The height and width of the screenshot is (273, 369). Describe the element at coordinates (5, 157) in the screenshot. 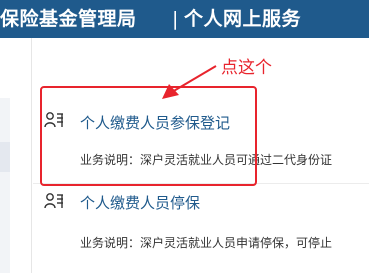

I see `left-nav-active-strip` at that location.